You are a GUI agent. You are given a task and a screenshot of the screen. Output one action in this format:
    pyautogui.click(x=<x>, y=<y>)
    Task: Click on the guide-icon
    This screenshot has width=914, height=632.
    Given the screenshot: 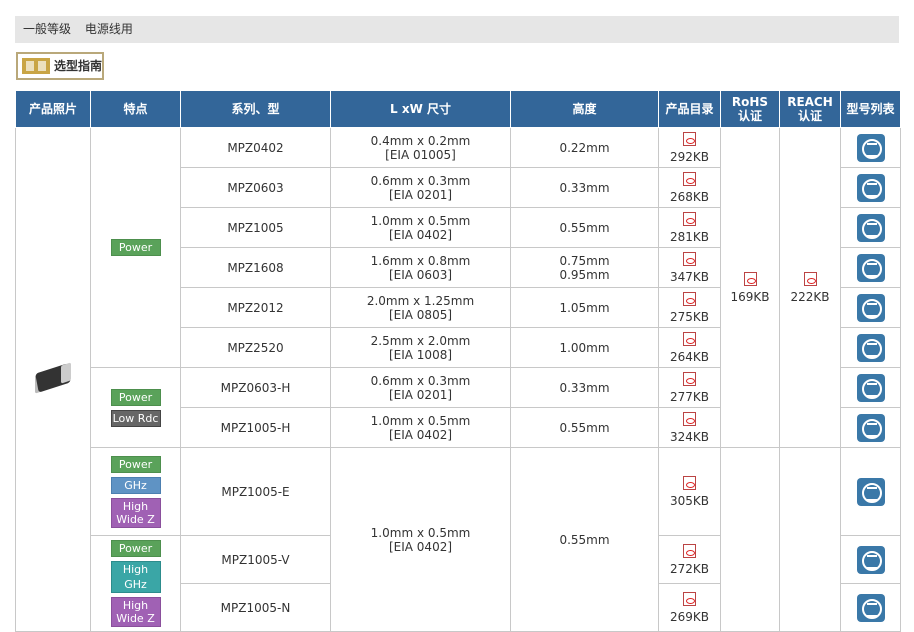 What is the action you would take?
    pyautogui.click(x=36, y=66)
    